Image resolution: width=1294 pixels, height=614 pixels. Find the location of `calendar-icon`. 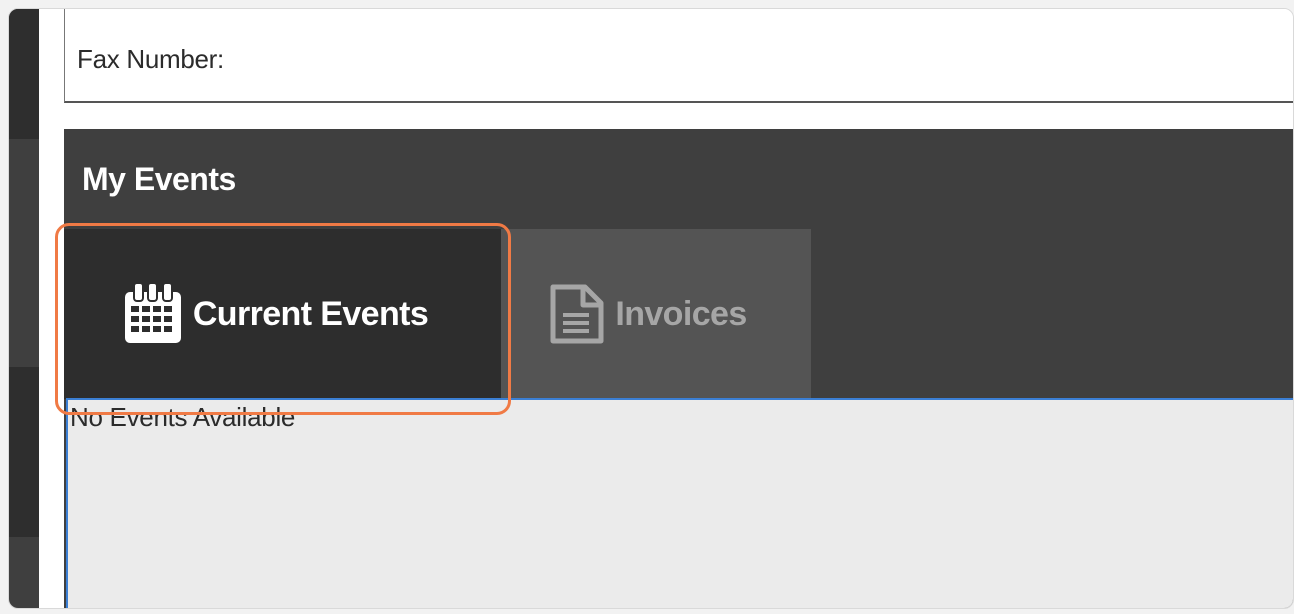

calendar-icon is located at coordinates (153, 314).